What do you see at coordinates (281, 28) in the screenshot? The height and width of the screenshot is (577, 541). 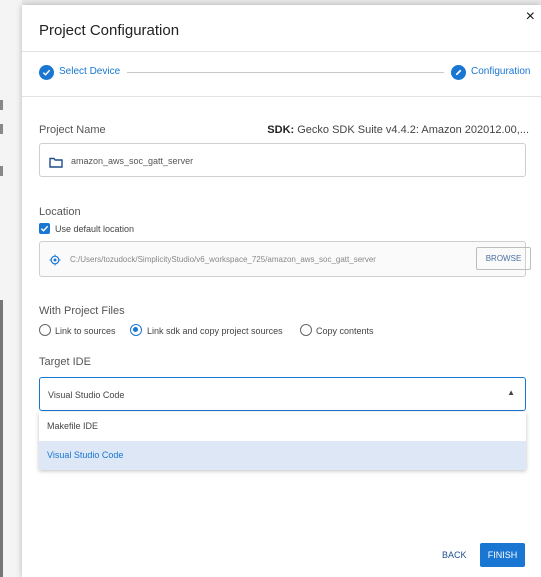 I see `dialog-header: Project Configuration ×` at bounding box center [281, 28].